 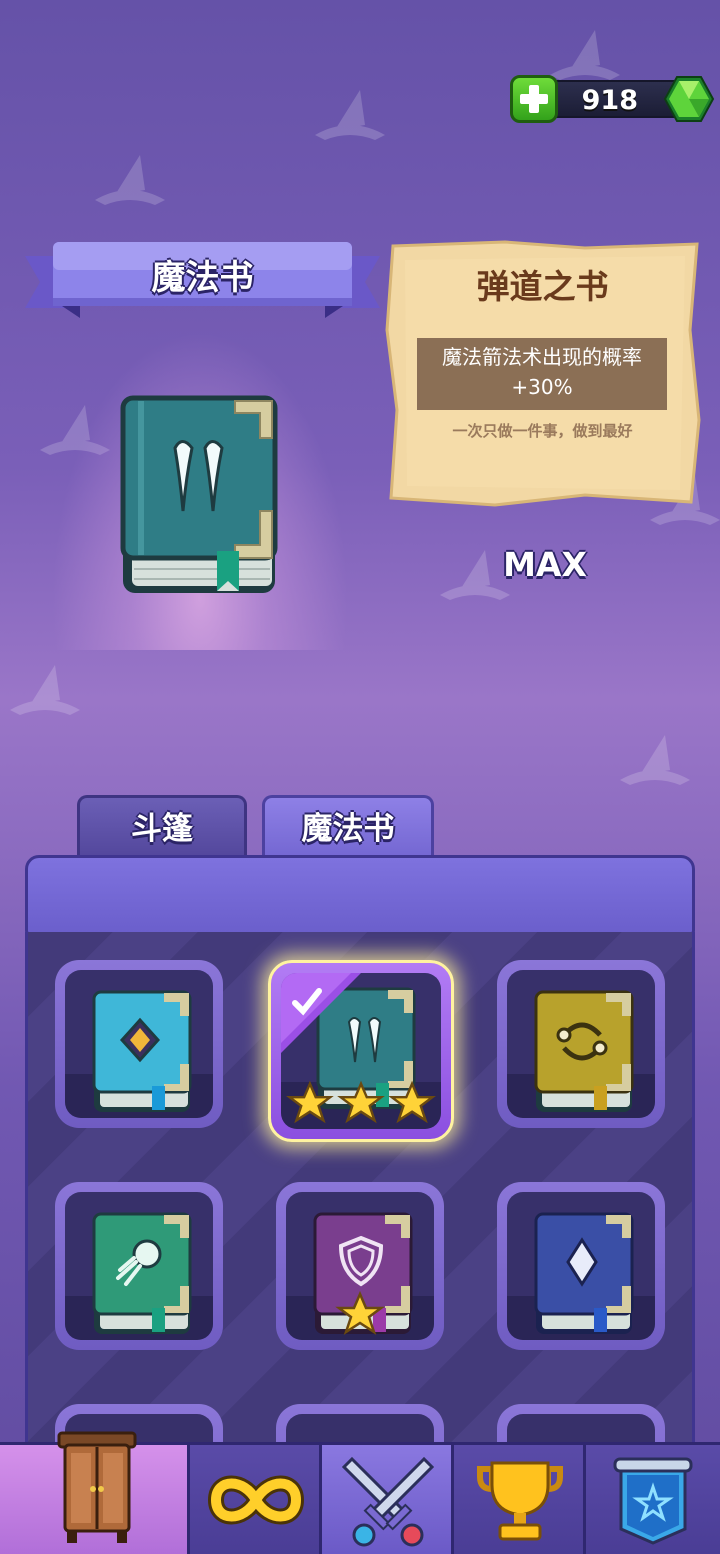 What do you see at coordinates (360, 1312) in the screenshot?
I see `one-star-rating` at bounding box center [360, 1312].